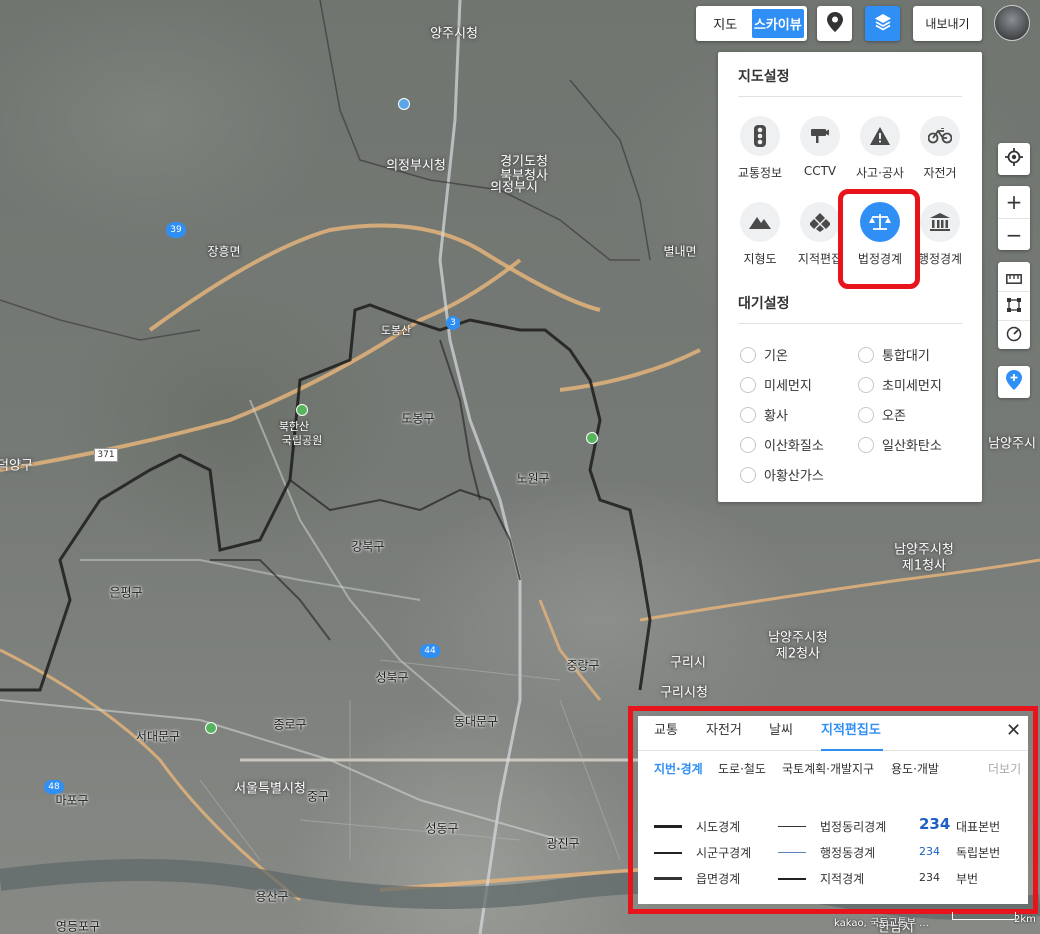 The width and height of the screenshot is (1040, 934). I want to click on air-radio-cai: 통합대기, so click(894, 354).